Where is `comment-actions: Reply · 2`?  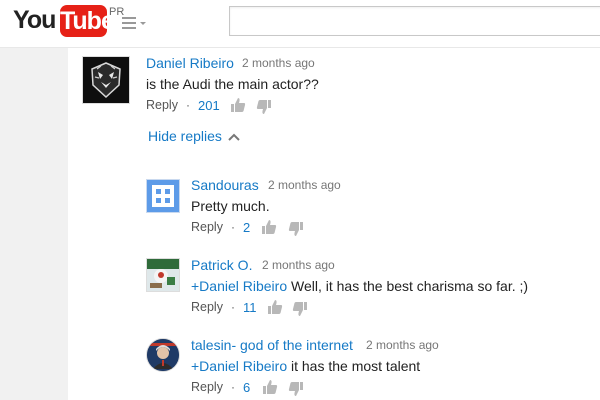
comment-actions: Reply · 2 is located at coordinates (291, 229).